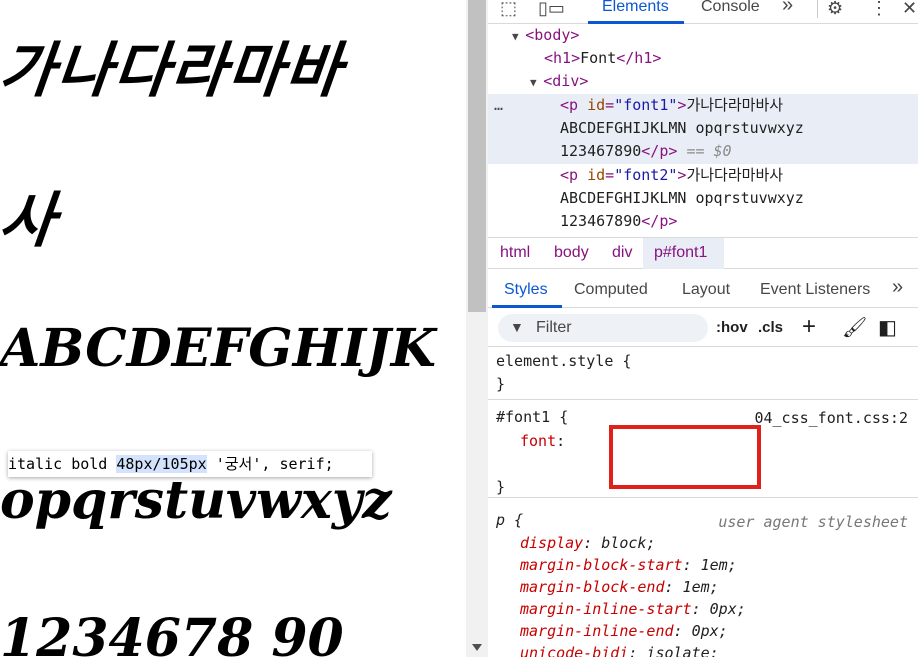  Describe the element at coordinates (172, 632) in the screenshot. I see `preview-line-digits: 1234678 90` at that location.